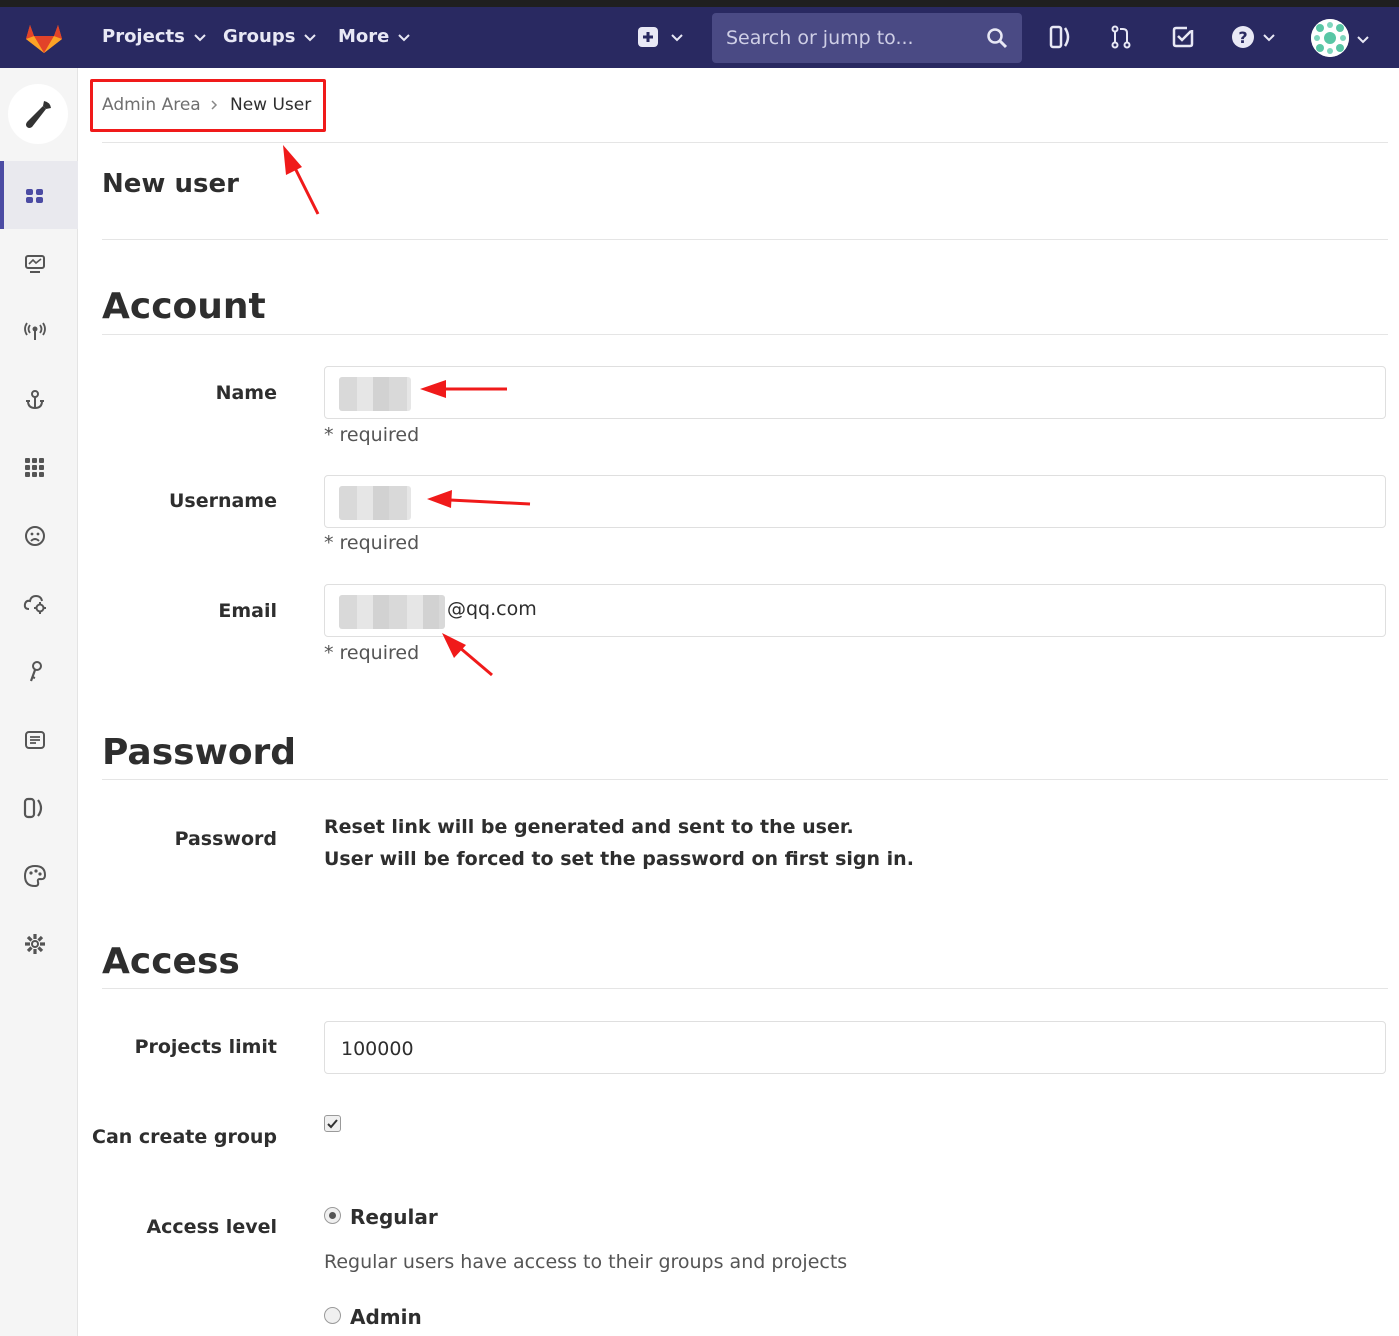 The height and width of the screenshot is (1336, 1399). I want to click on email-domain-text: @qq.com, so click(492, 609).